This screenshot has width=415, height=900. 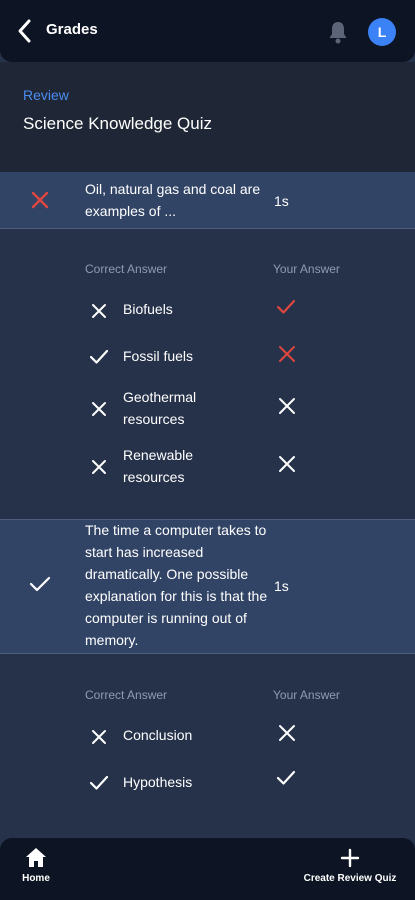 What do you see at coordinates (207, 31) in the screenshot?
I see `top-app-bar: Grades L` at bounding box center [207, 31].